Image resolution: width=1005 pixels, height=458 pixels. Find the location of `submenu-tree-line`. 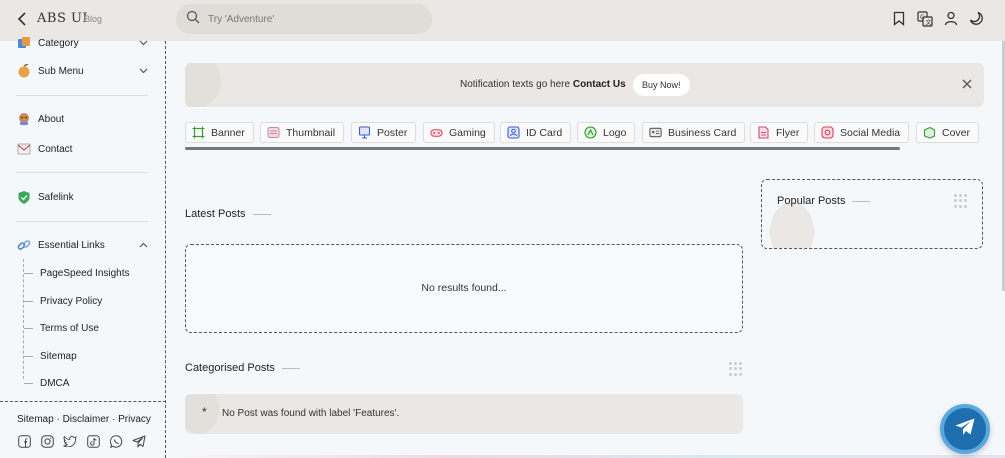

submenu-tree-line is located at coordinates (23, 319).